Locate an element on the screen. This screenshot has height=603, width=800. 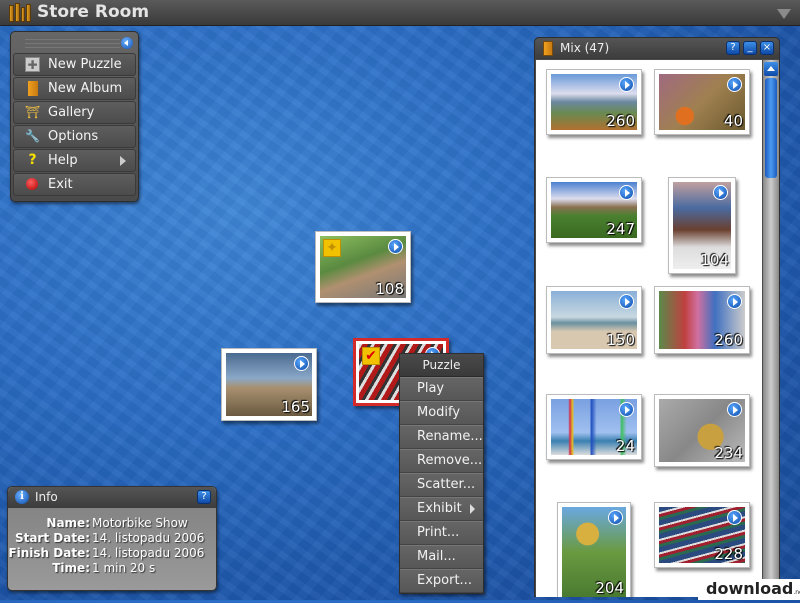
menu-item-new-puzzle: ✚ New Puzzle is located at coordinates (74, 64).